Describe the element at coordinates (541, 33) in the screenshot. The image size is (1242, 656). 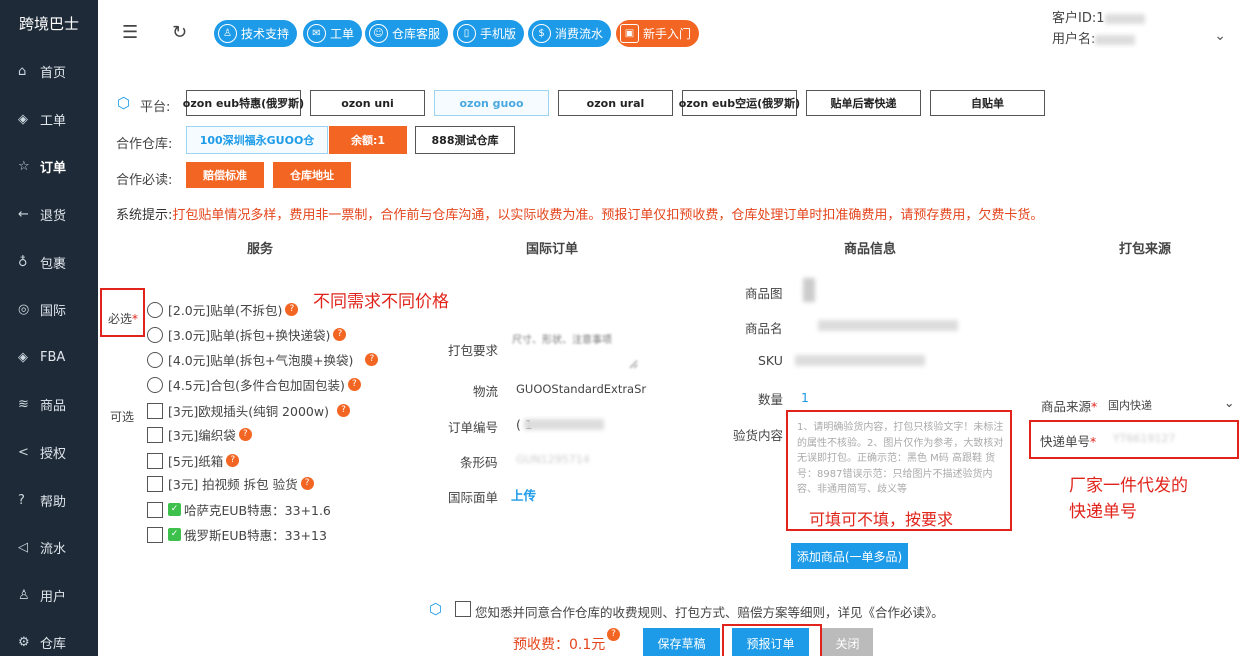
I see `topbar-button-icon: $` at that location.